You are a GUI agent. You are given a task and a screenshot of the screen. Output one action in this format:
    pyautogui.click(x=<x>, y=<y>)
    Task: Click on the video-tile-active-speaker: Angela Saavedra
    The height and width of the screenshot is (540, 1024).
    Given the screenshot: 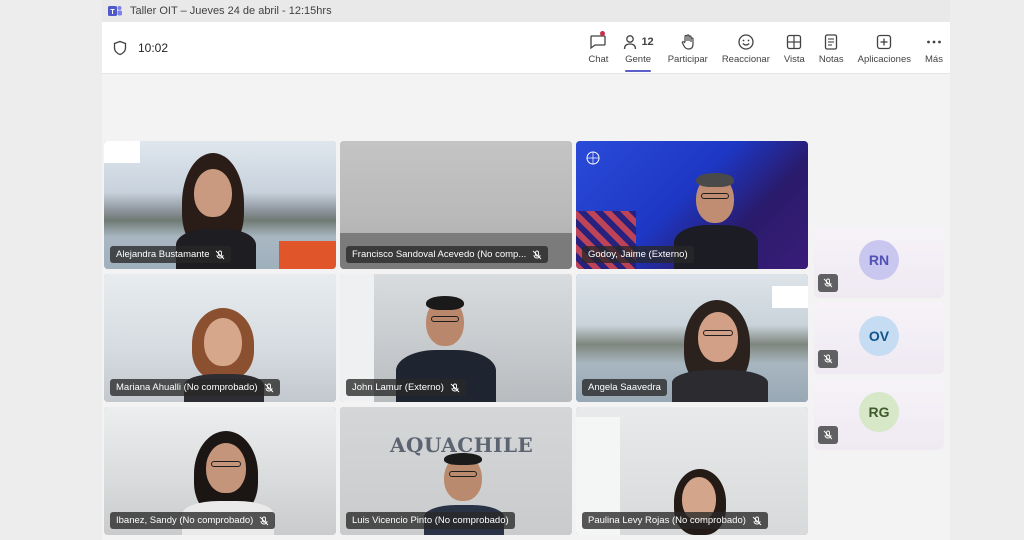 What is the action you would take?
    pyautogui.click(x=692, y=338)
    